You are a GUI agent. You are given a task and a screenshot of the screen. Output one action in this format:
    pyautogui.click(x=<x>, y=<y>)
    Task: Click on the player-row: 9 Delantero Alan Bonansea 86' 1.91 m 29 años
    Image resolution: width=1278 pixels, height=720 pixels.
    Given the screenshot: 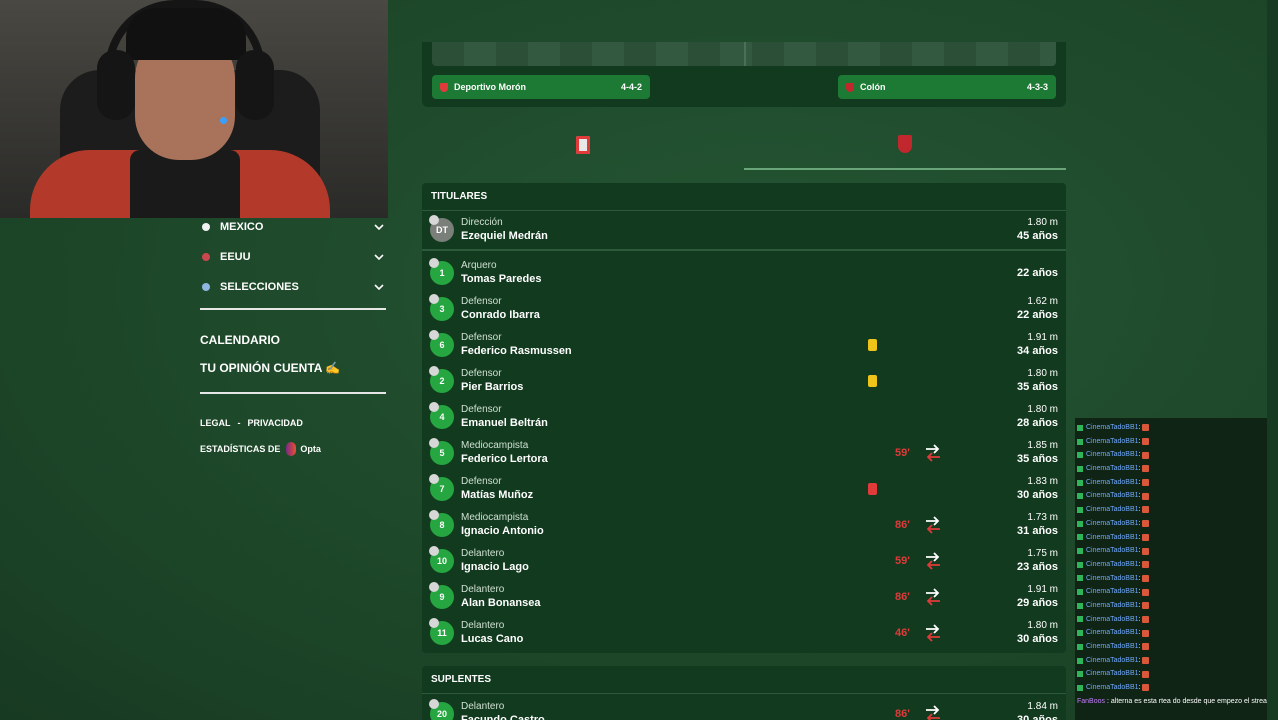 What is the action you would take?
    pyautogui.click(x=744, y=597)
    